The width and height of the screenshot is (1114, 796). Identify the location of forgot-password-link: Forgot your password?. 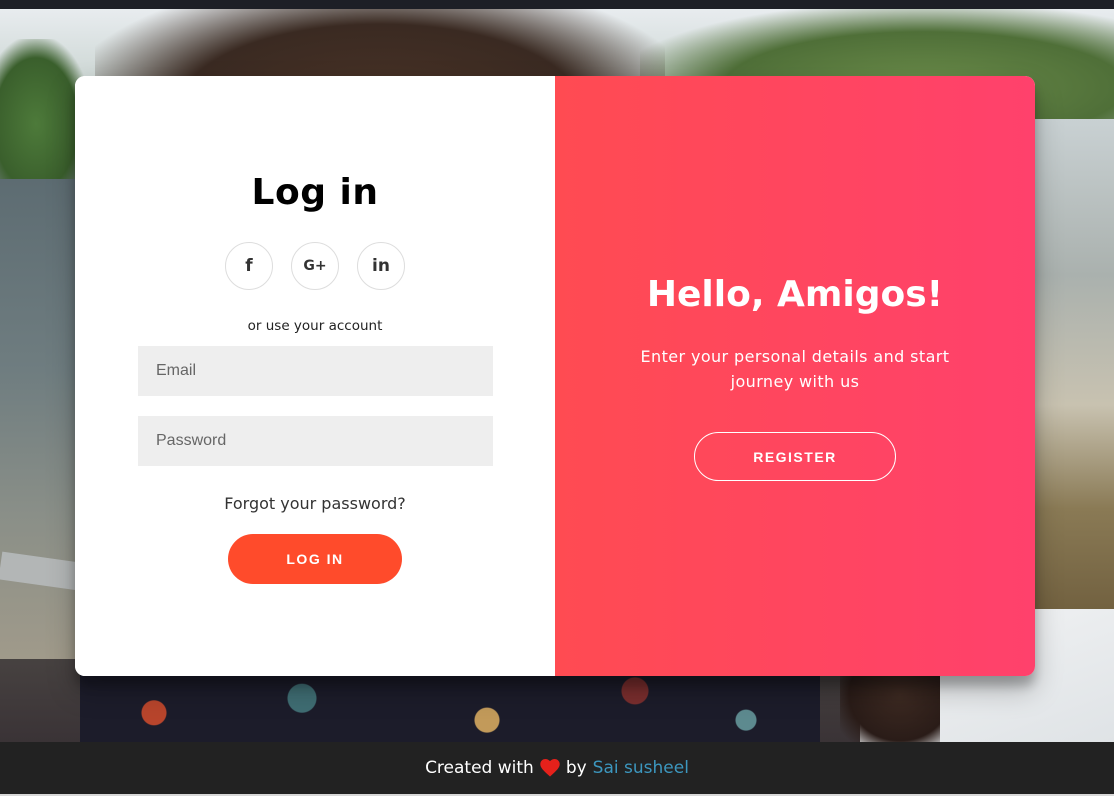
(315, 503).